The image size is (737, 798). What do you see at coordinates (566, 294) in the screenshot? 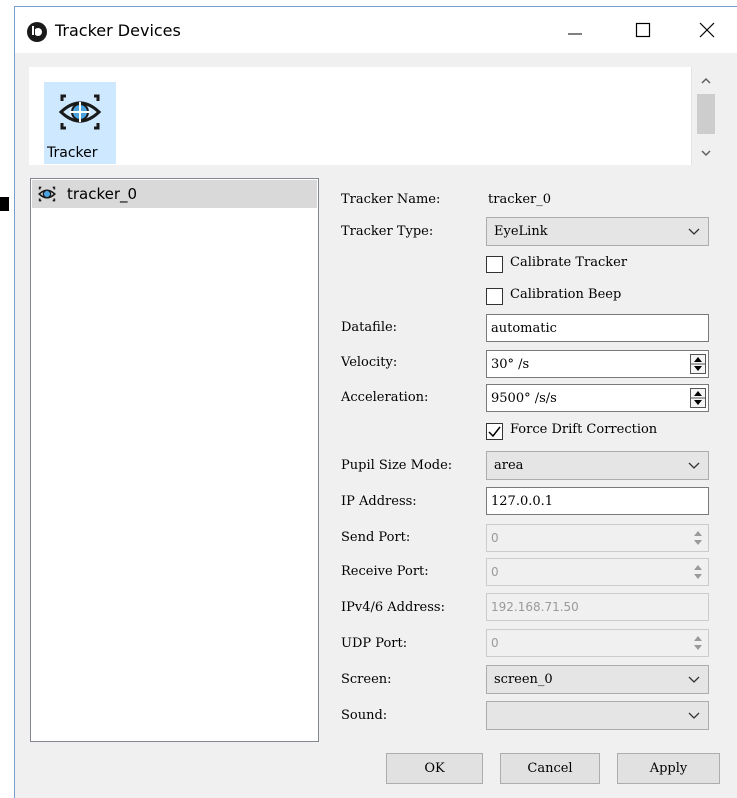
I see `calibration-beep-label: Calibration Beep` at bounding box center [566, 294].